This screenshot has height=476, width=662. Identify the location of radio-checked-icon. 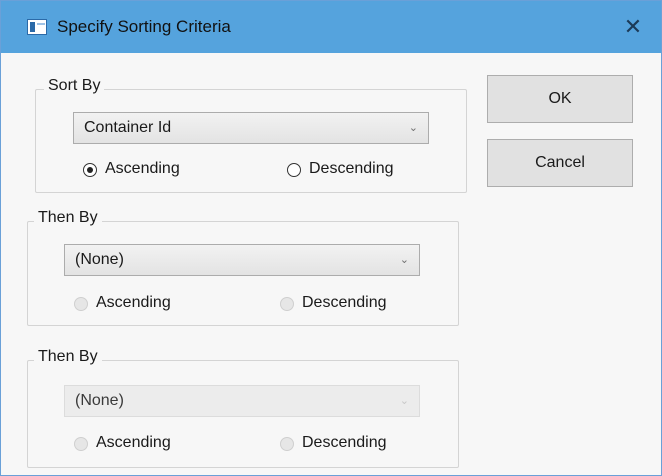
(90, 170).